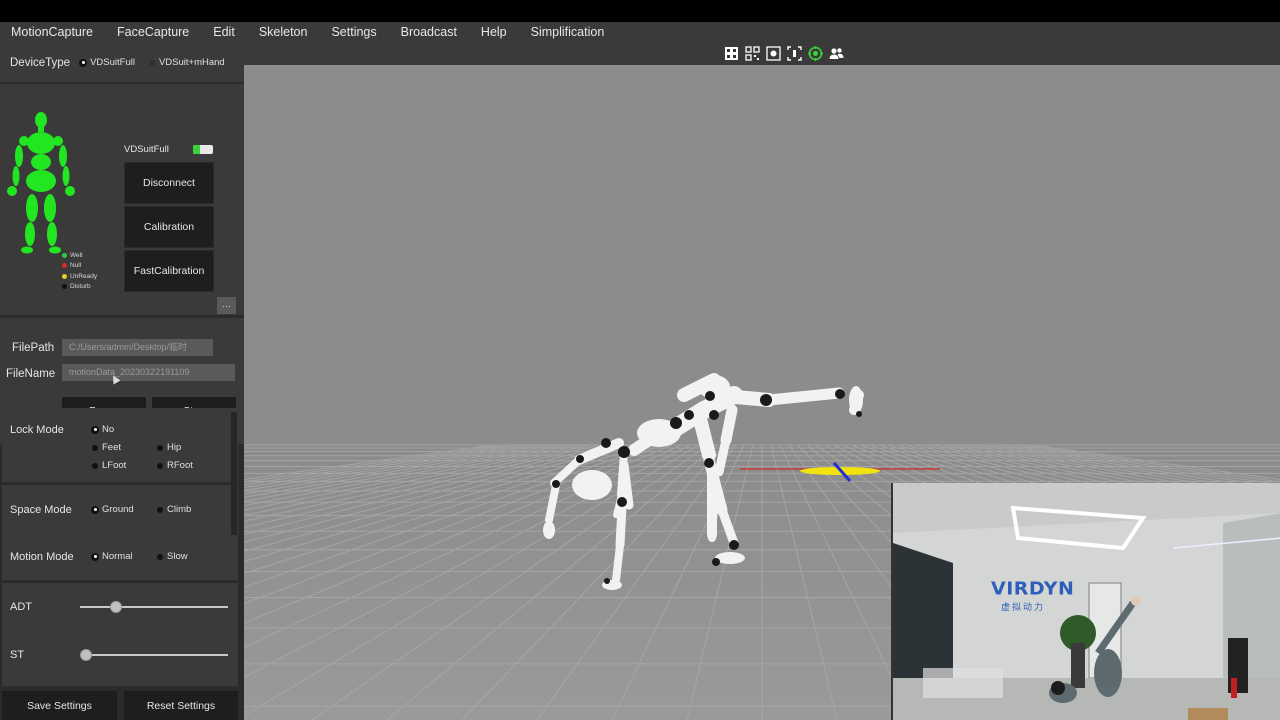  What do you see at coordinates (107, 62) in the screenshot?
I see `device-type-option-vdsuitfull: VDSuitFull` at bounding box center [107, 62].